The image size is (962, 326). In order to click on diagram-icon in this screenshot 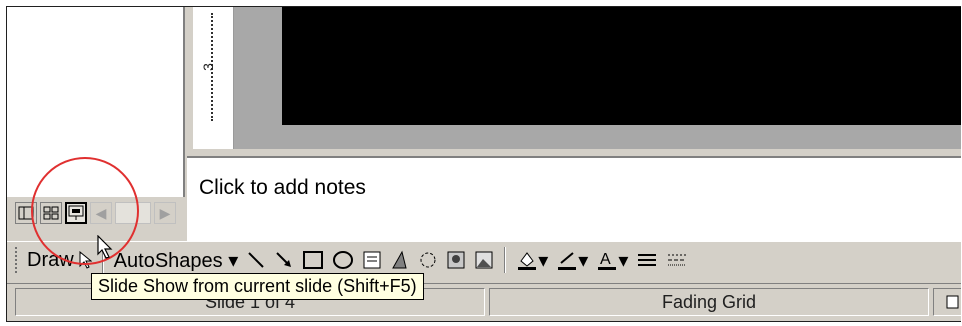, I will do `click(428, 260)`.